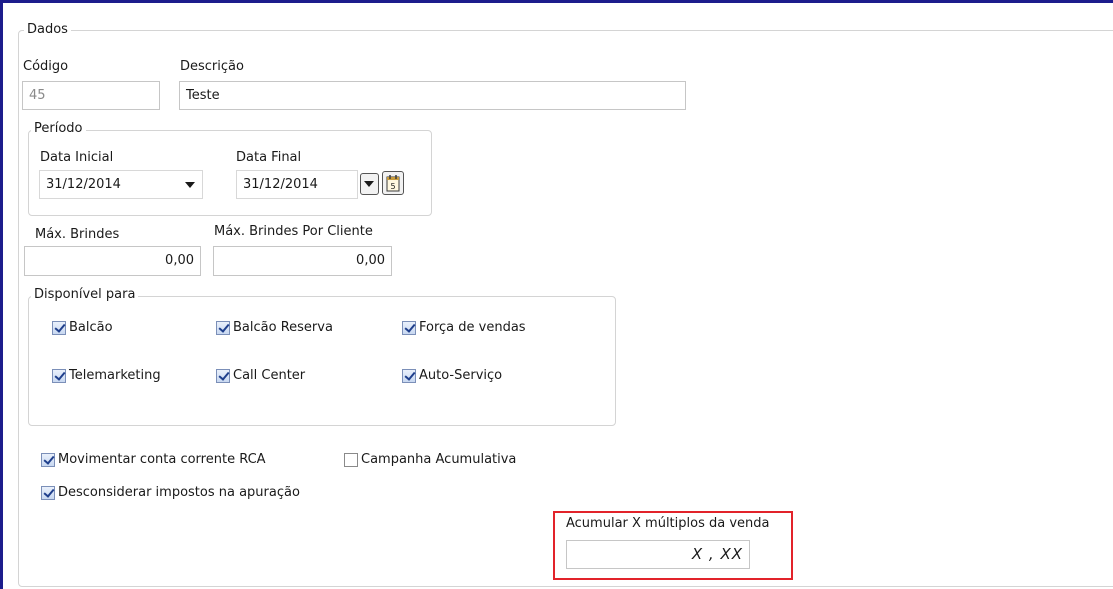  I want to click on checkbox-campanha-acumulativa: Campanha Acumulativa, so click(430, 459).